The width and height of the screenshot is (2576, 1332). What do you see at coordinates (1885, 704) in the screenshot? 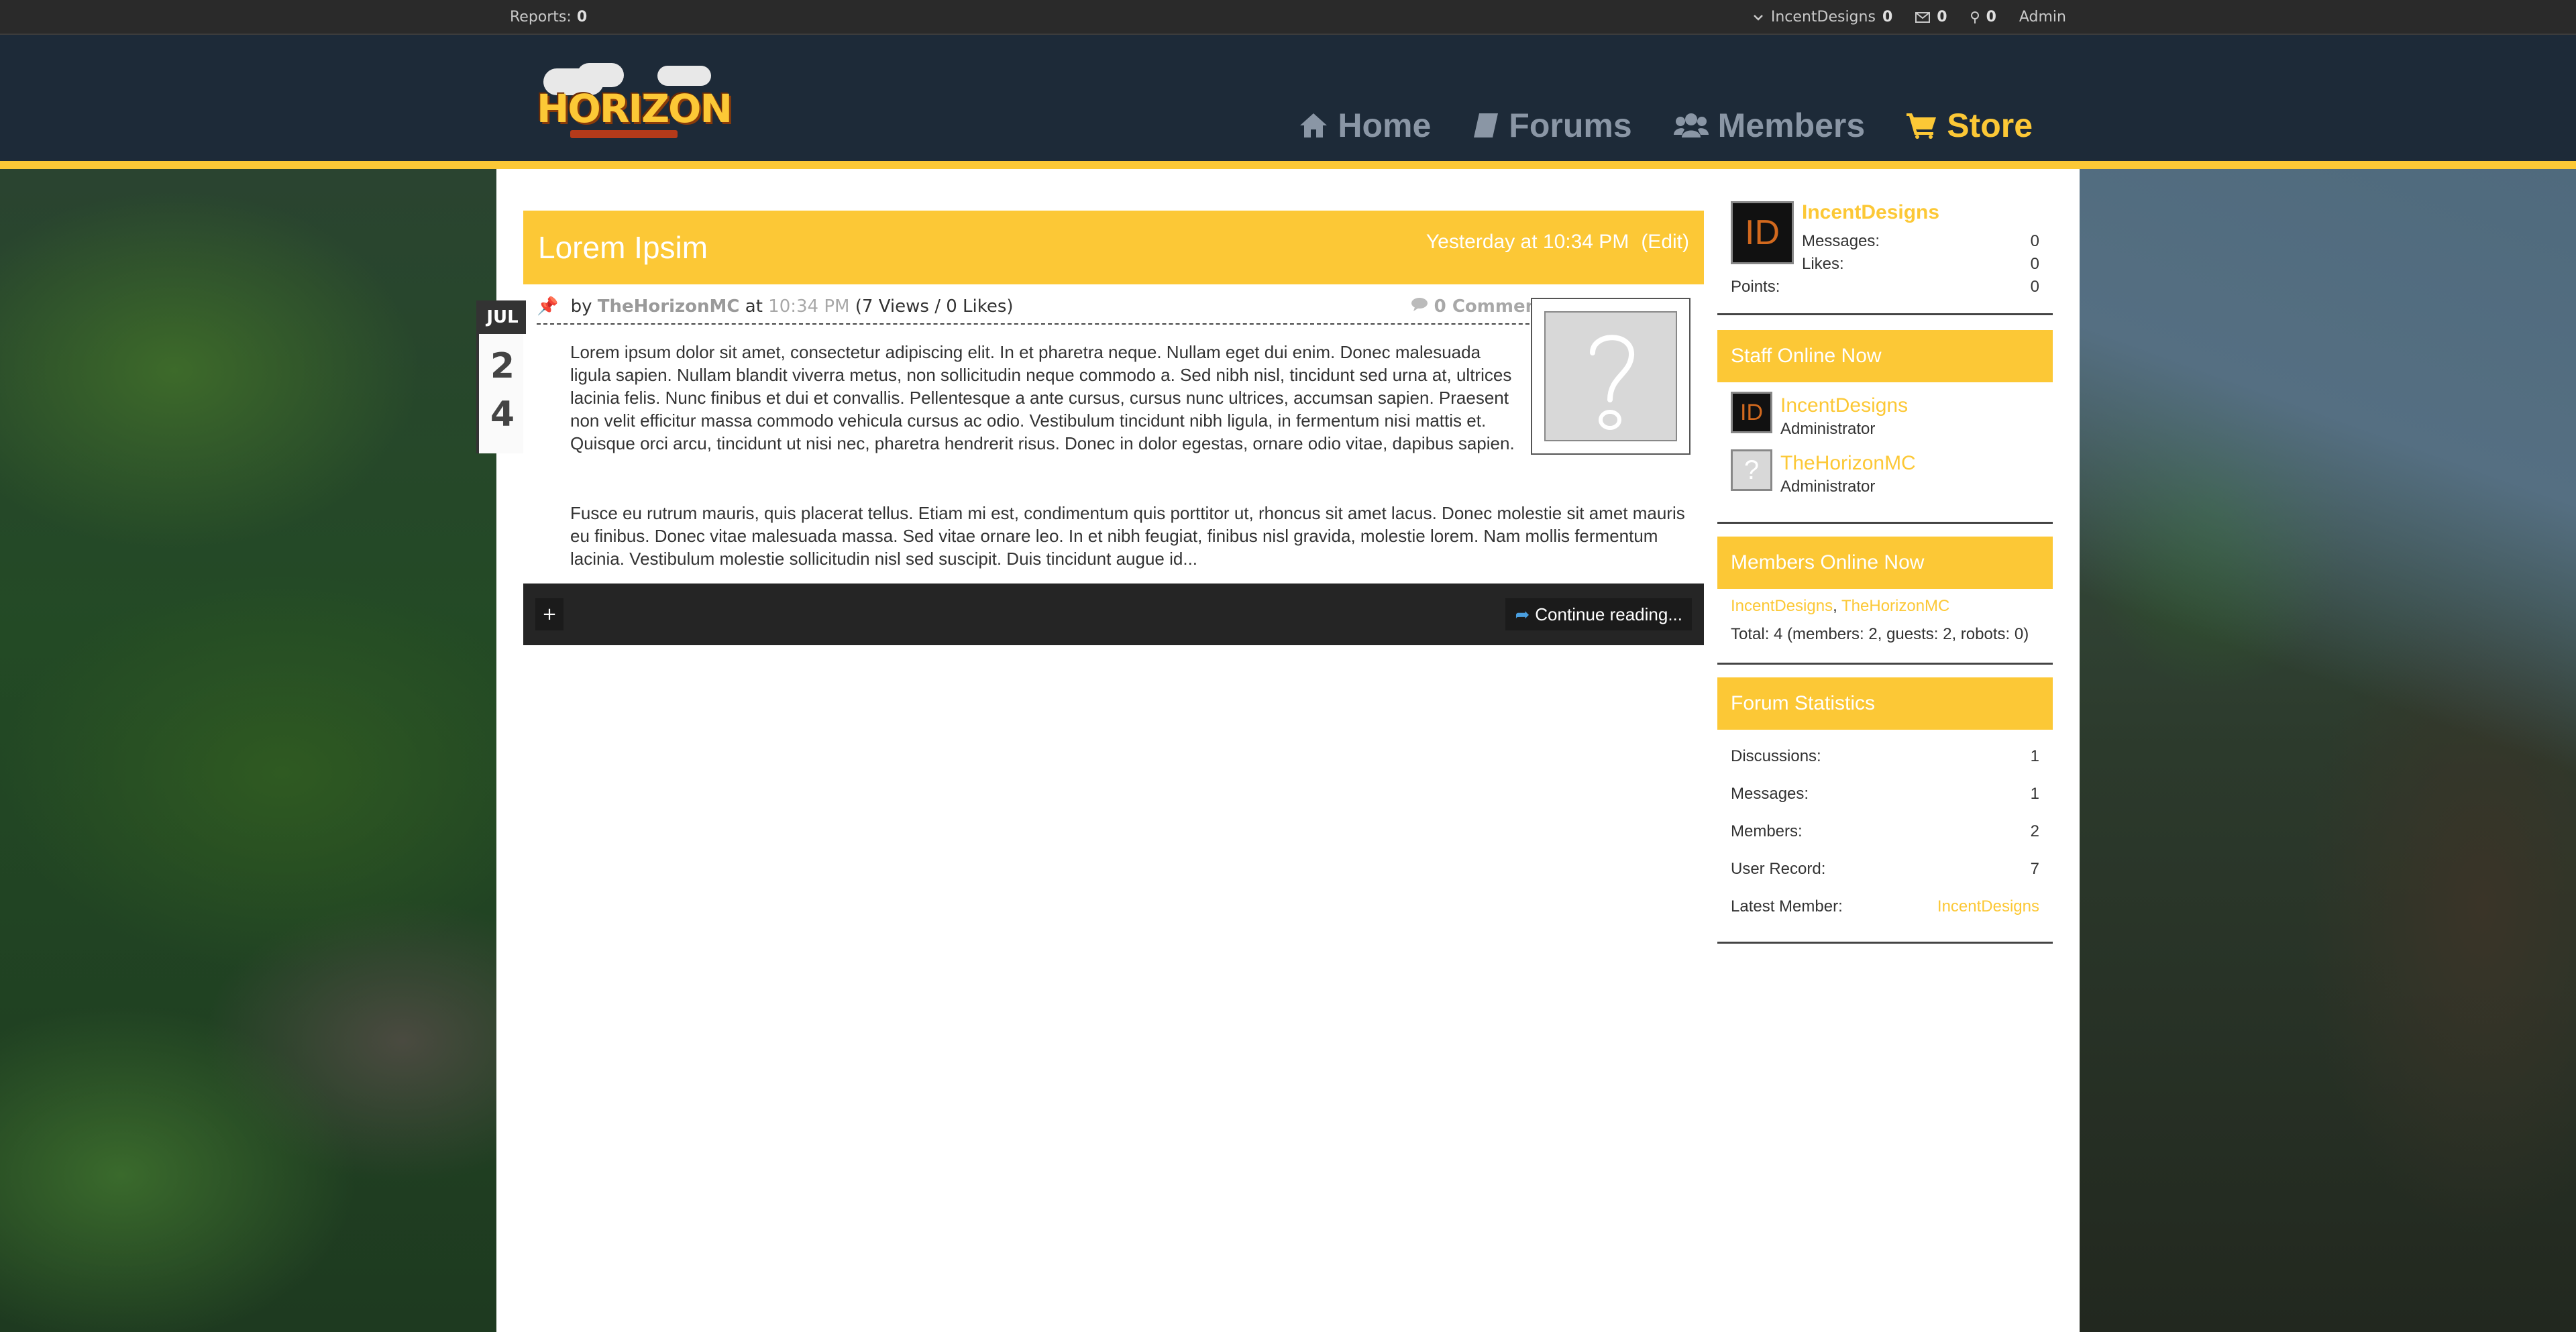
I see `forum-statistics-heading: Forum Statistics` at bounding box center [1885, 704].